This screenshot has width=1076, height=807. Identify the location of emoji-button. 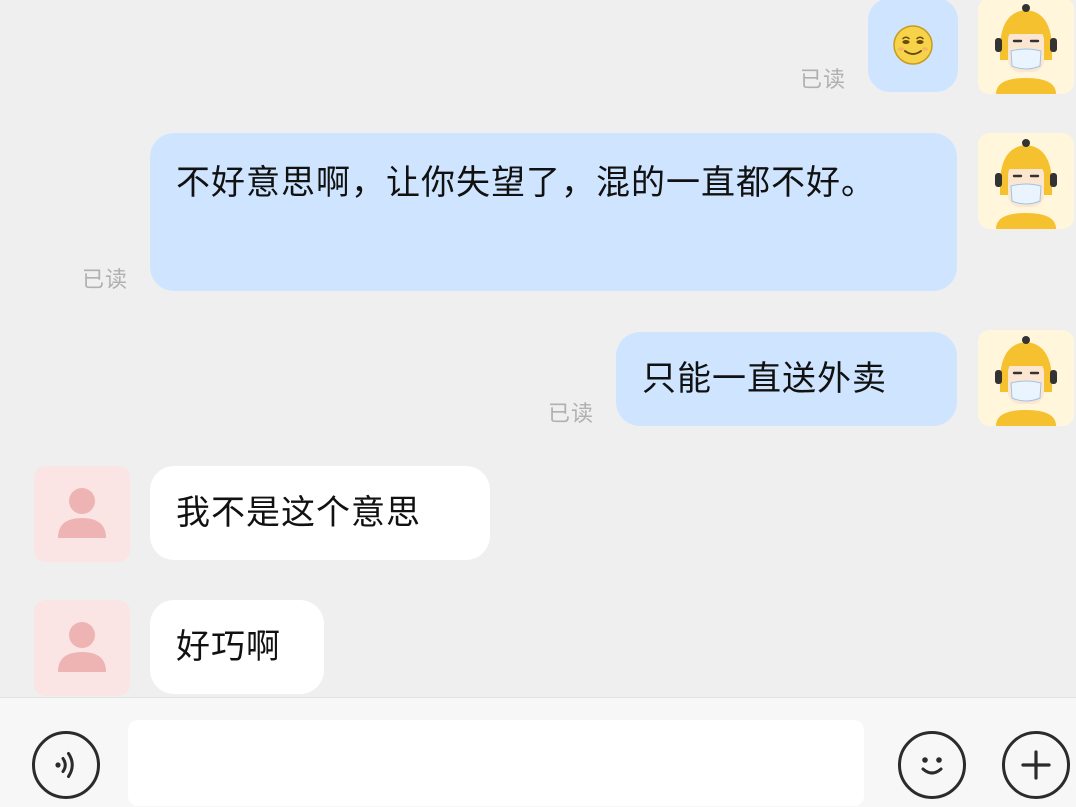
(932, 765).